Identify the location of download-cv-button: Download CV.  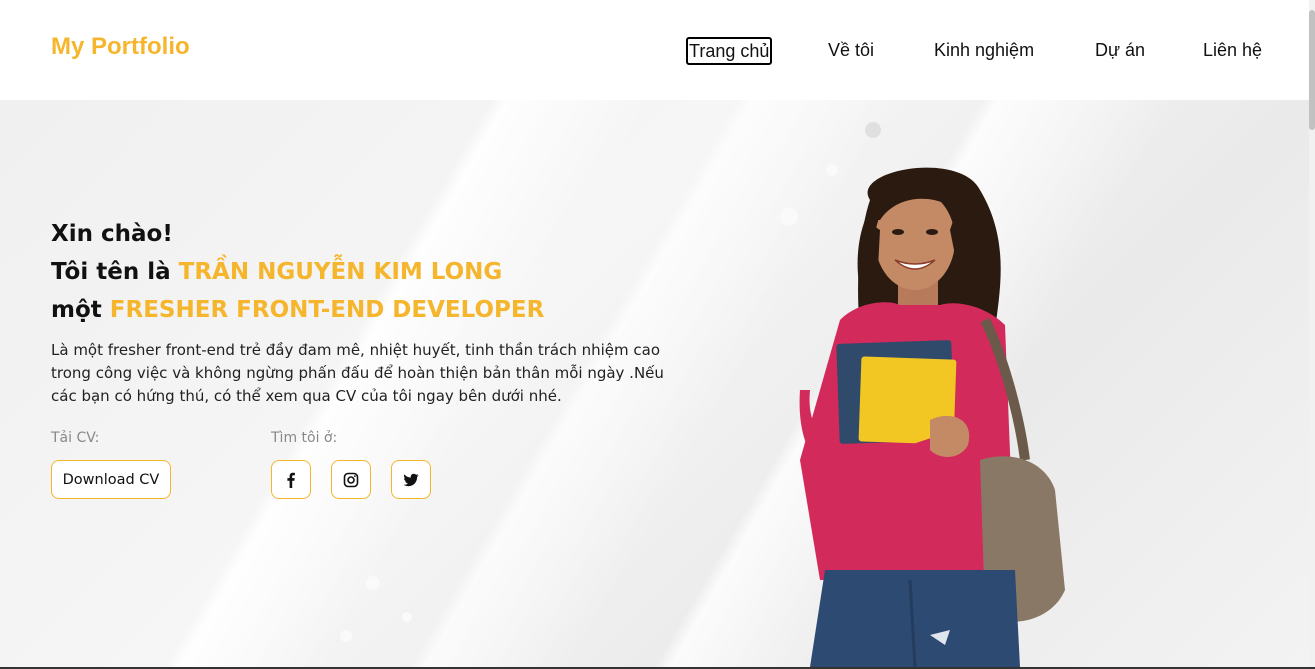
(111, 479).